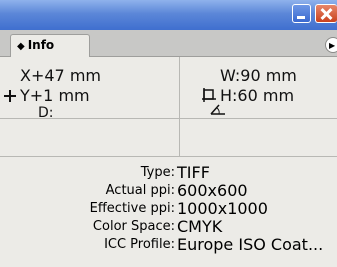  What do you see at coordinates (10, 96) in the screenshot?
I see `crosshair-icon` at bounding box center [10, 96].